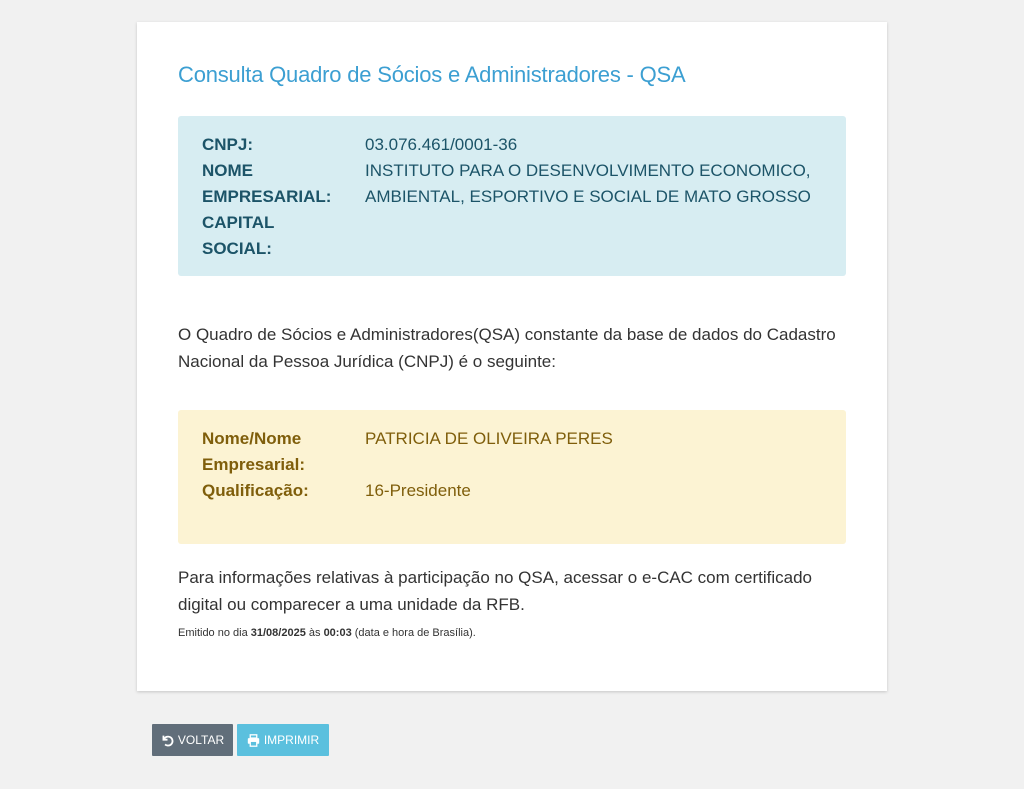 The height and width of the screenshot is (789, 1024). What do you see at coordinates (255, 490) in the screenshot?
I see `qualification-label: Qualificação:` at bounding box center [255, 490].